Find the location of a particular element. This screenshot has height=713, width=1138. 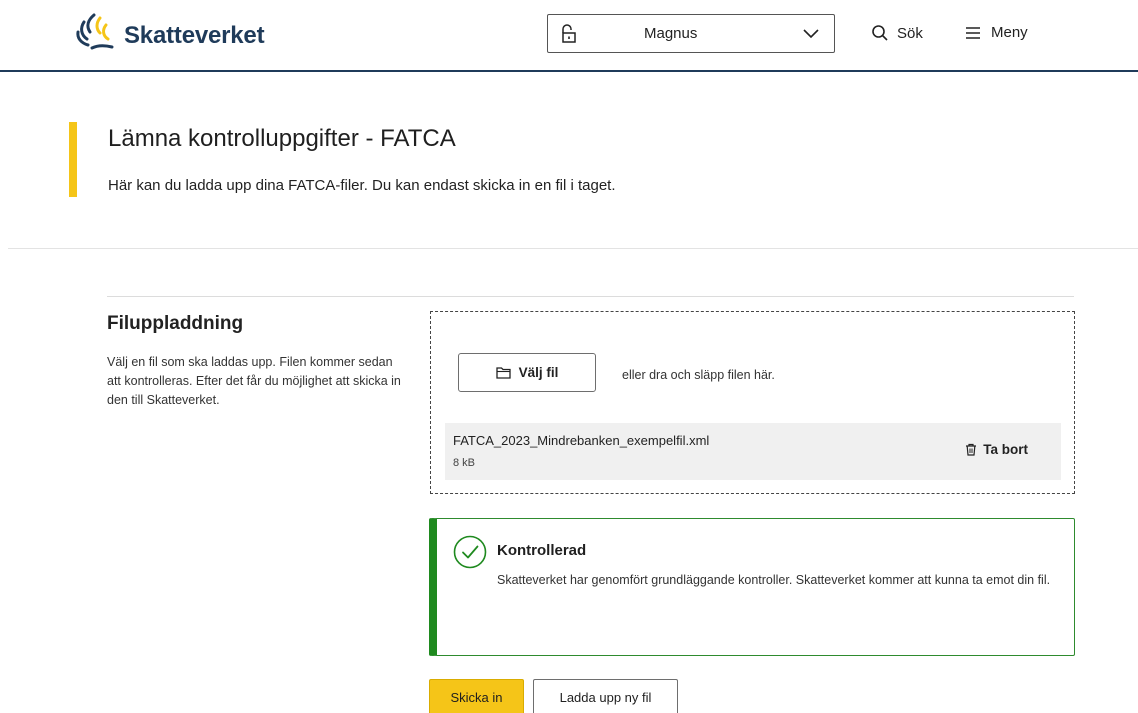

status-title: Kontrollerad is located at coordinates (542, 550).